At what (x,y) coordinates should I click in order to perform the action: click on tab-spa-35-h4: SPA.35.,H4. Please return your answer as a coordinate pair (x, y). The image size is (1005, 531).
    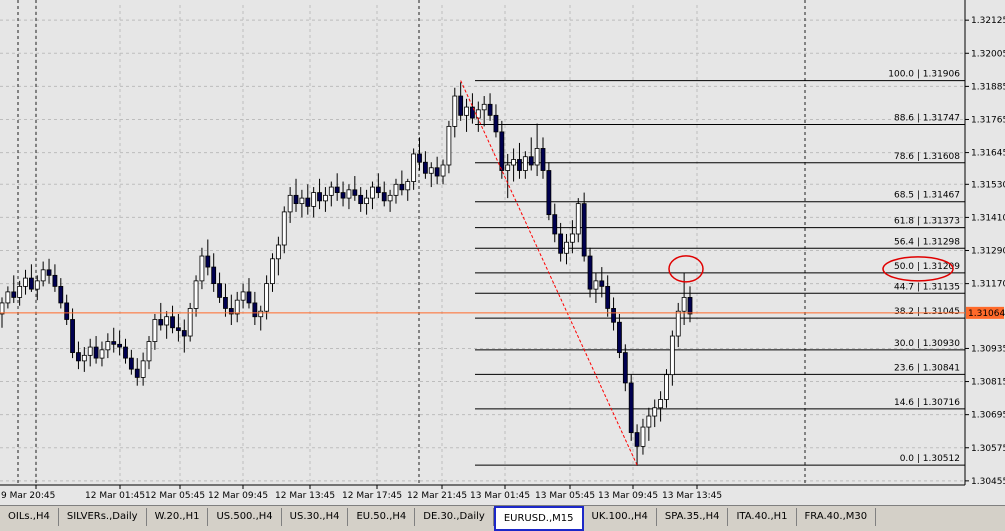
    Looking at the image, I should click on (693, 517).